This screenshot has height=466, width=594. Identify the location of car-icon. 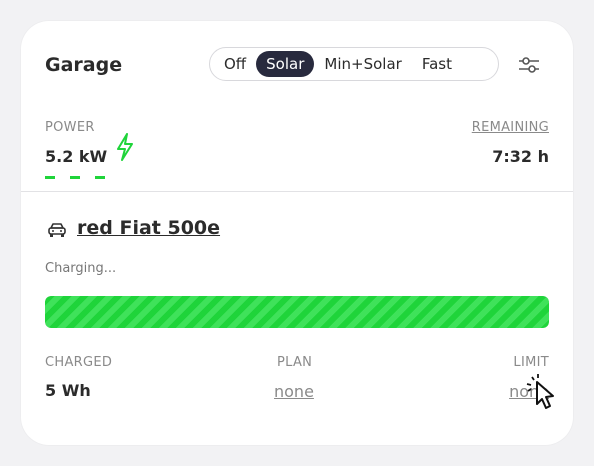
(57, 230).